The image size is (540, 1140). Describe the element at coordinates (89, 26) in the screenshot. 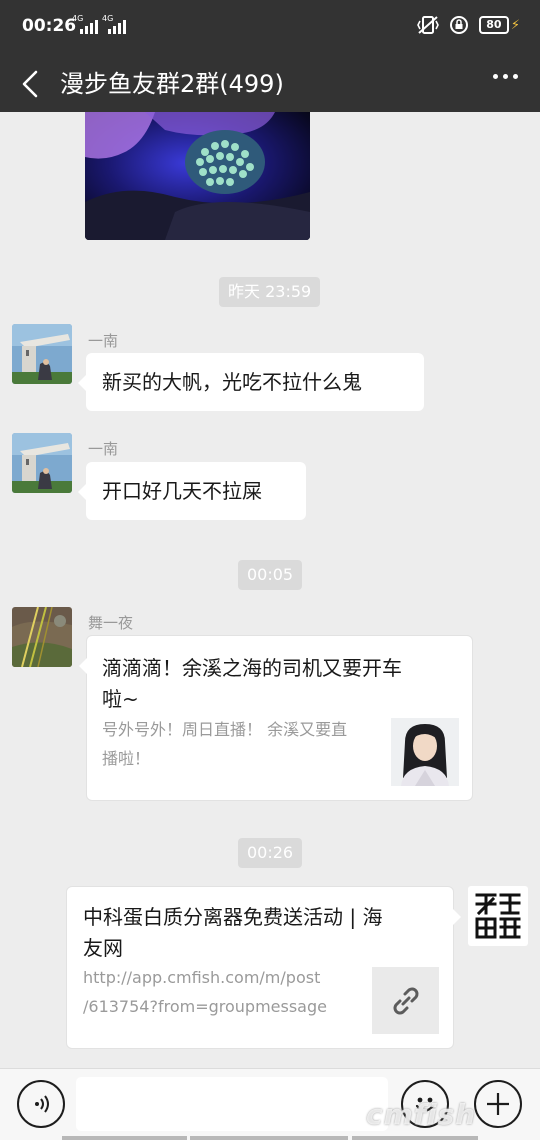

I see `signal-icon` at that location.